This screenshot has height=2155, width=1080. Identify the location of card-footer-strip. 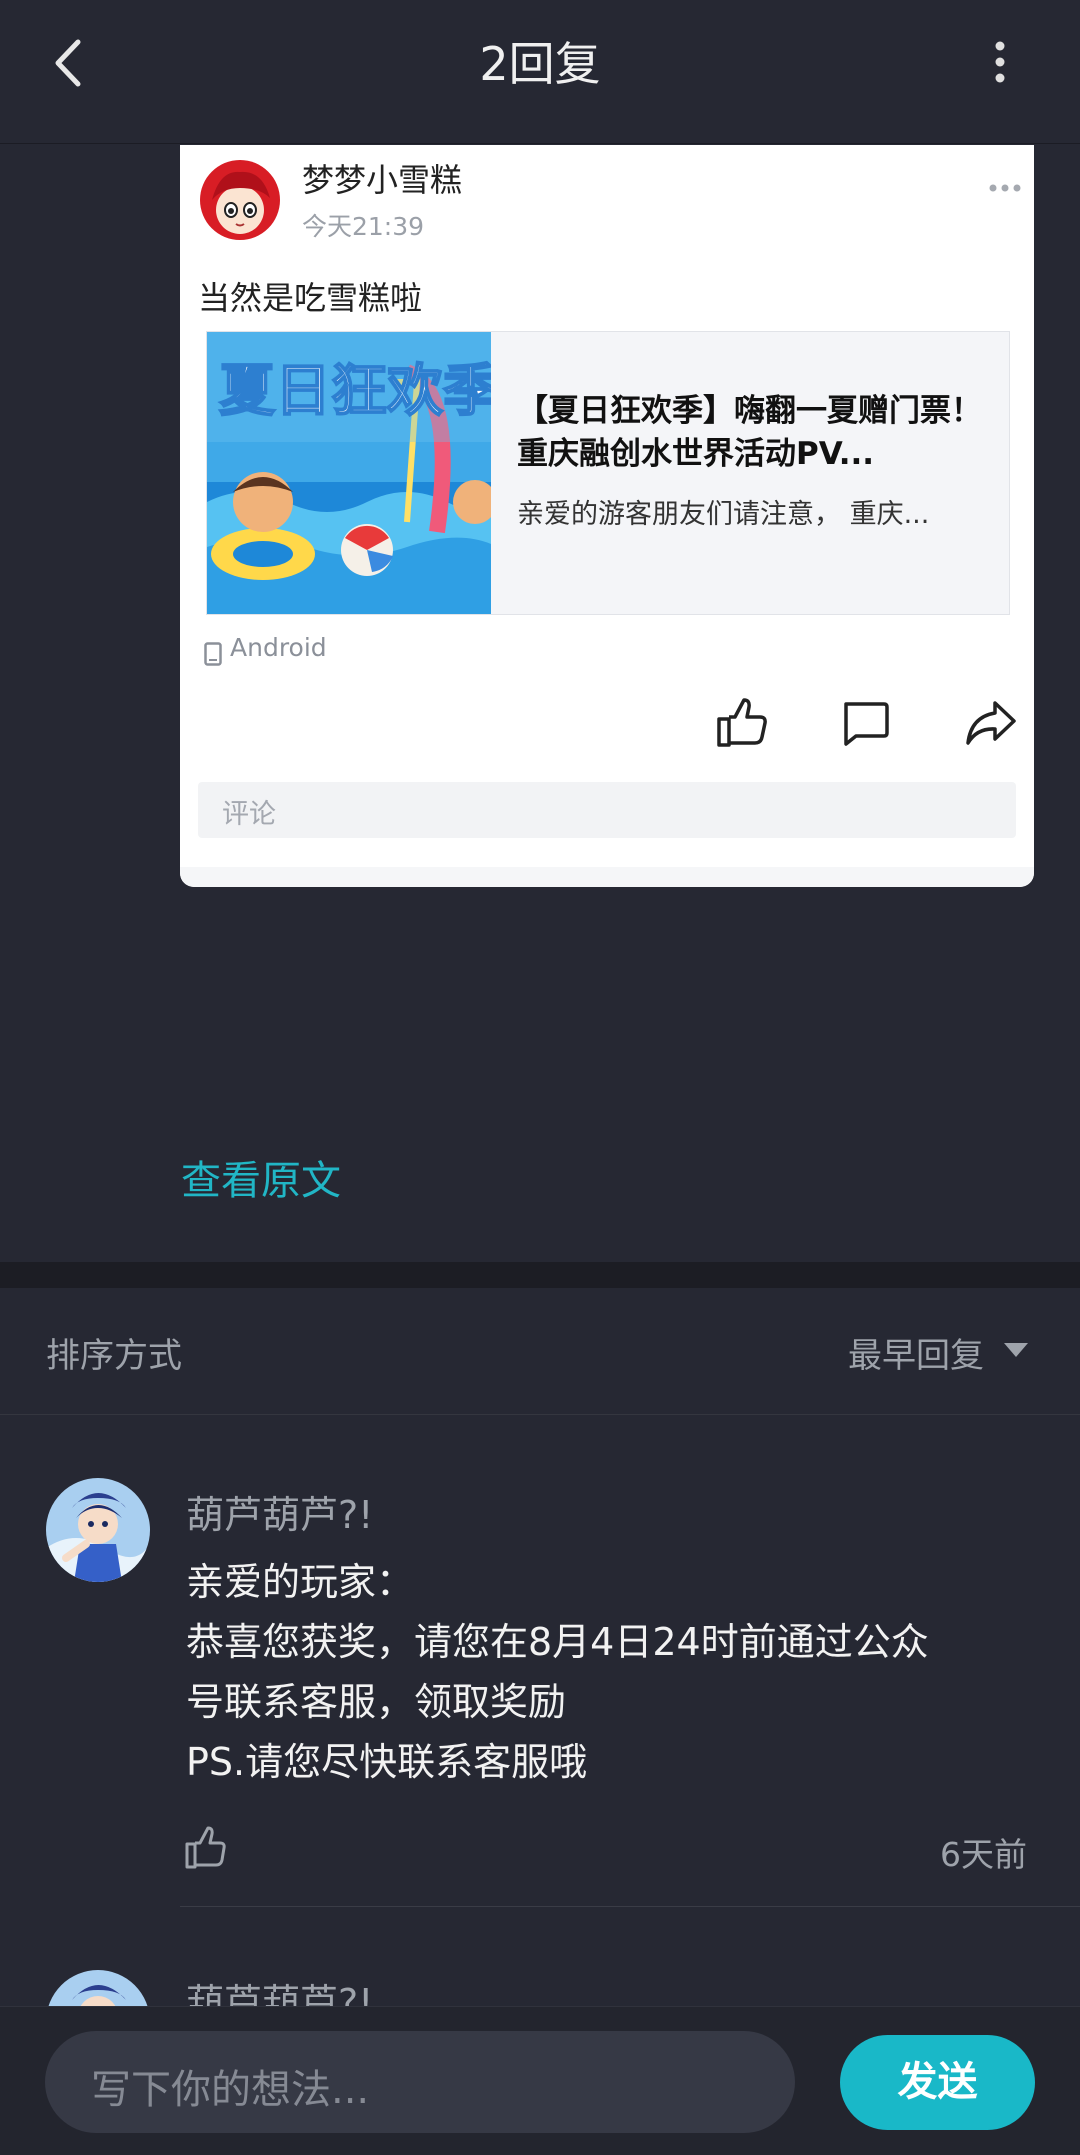
(607, 877).